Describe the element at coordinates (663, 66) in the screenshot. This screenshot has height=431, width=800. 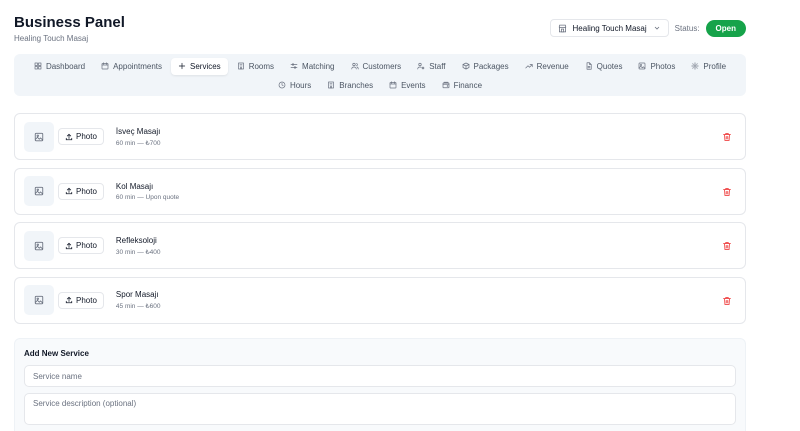
I see `tab-label: Photos` at that location.